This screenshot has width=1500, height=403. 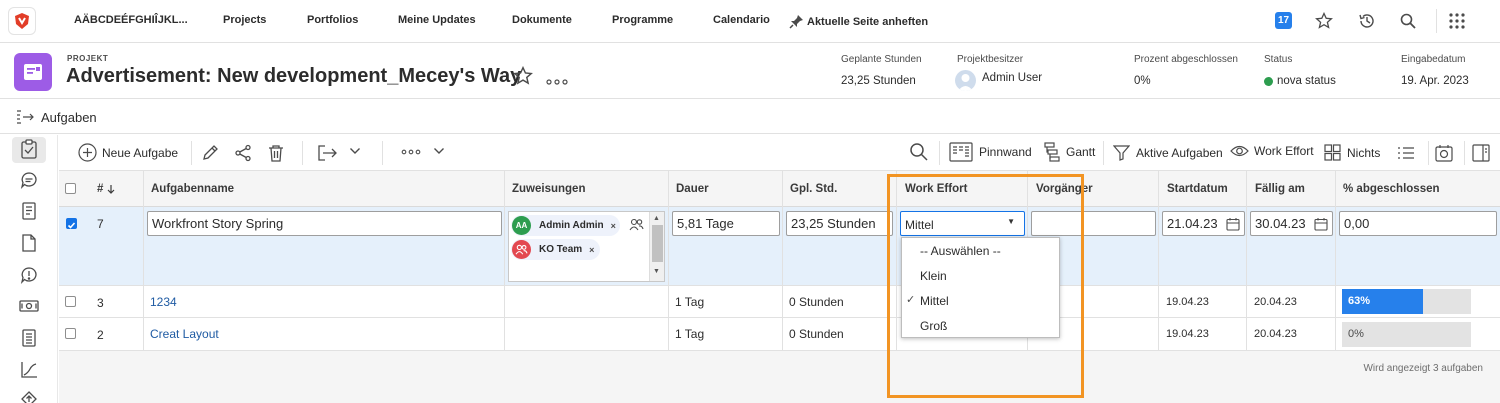 What do you see at coordinates (1481, 153) in the screenshot?
I see `side-panel-icon` at bounding box center [1481, 153].